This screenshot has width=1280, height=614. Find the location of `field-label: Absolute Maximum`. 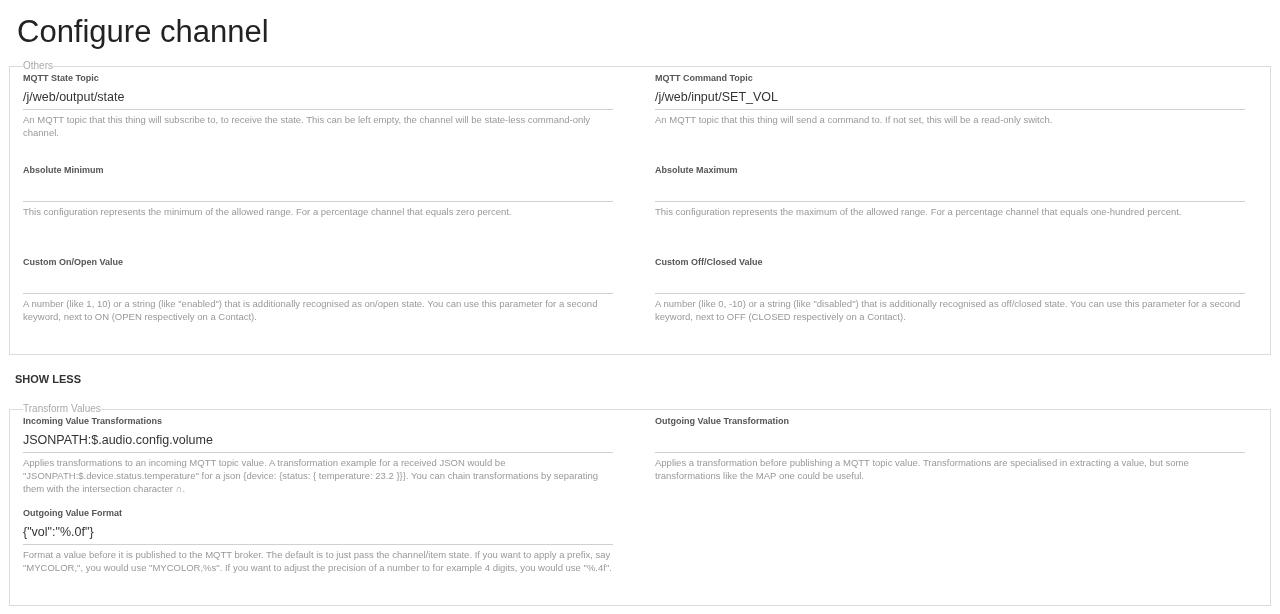

field-label: Absolute Maximum is located at coordinates (696, 170).